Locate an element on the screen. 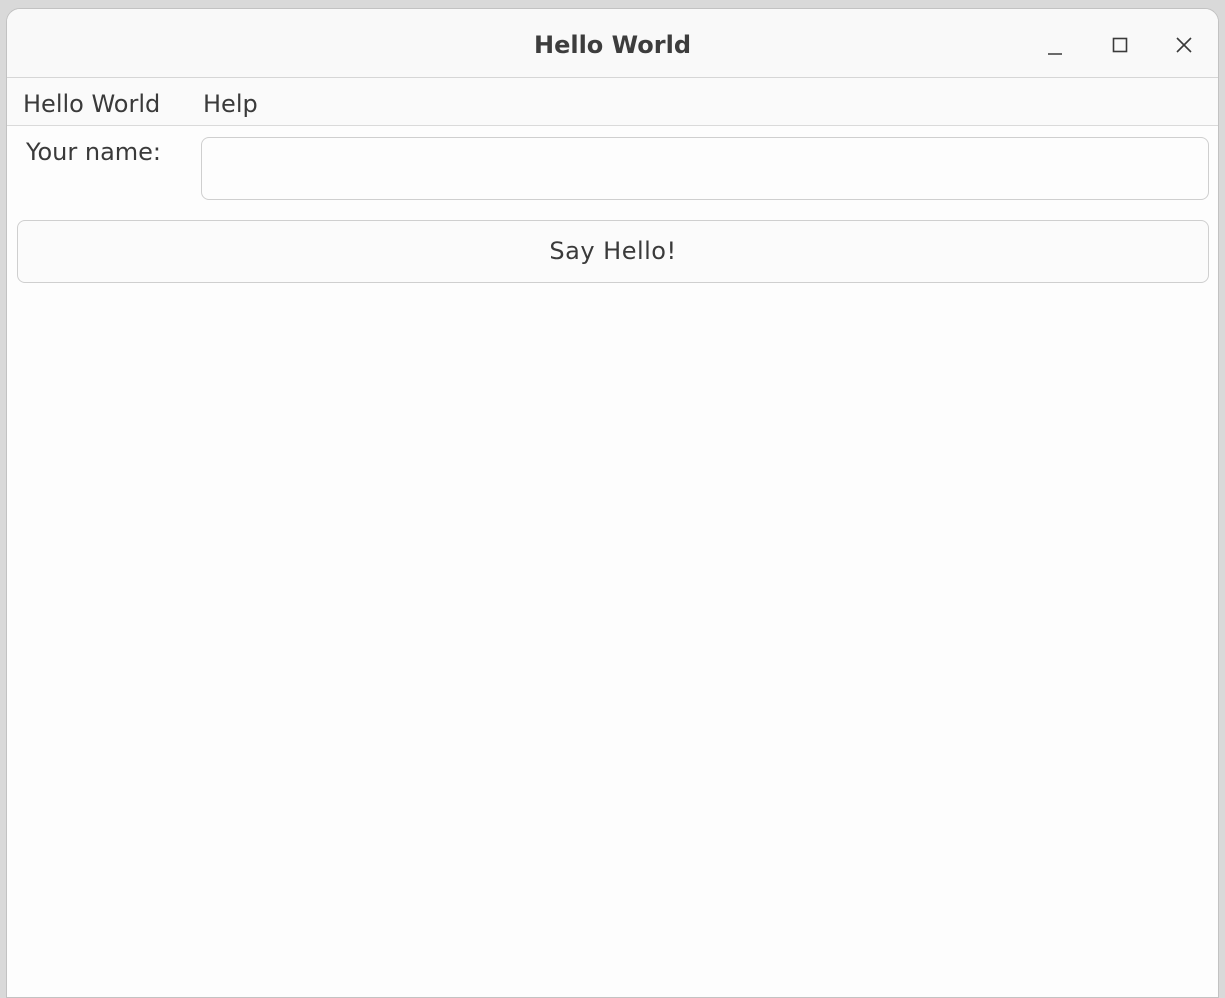  menu-item-hello-world: Hello World is located at coordinates (91, 102).